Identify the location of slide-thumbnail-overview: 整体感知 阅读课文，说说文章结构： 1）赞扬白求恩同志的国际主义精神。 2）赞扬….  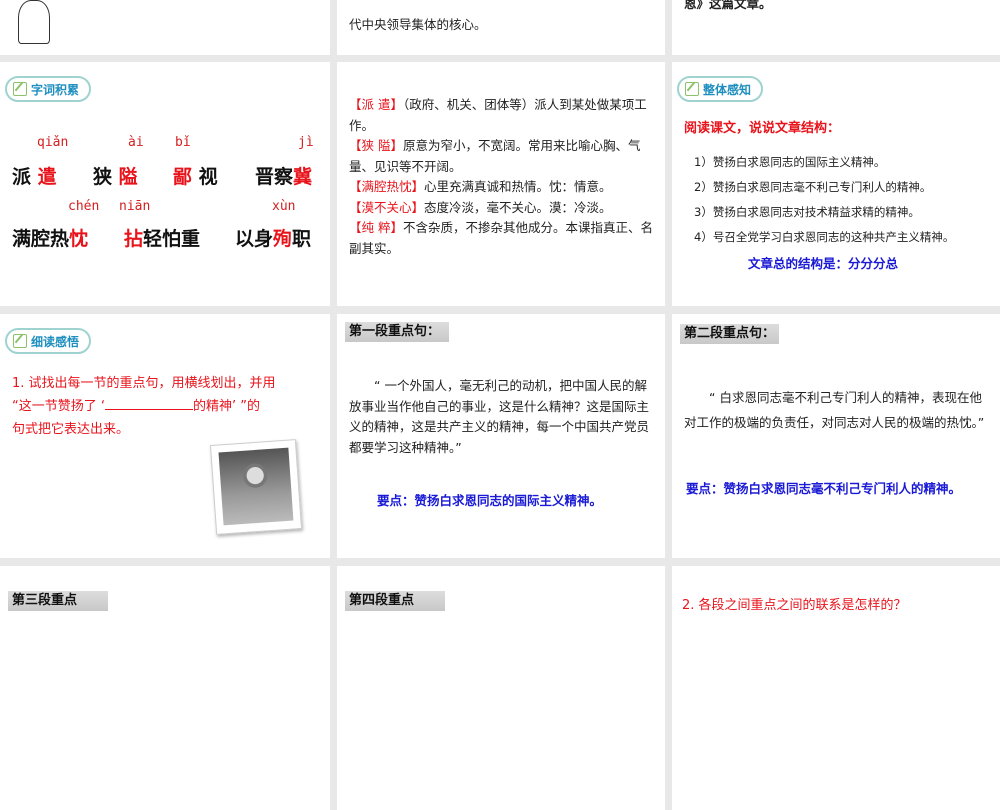
(836, 184).